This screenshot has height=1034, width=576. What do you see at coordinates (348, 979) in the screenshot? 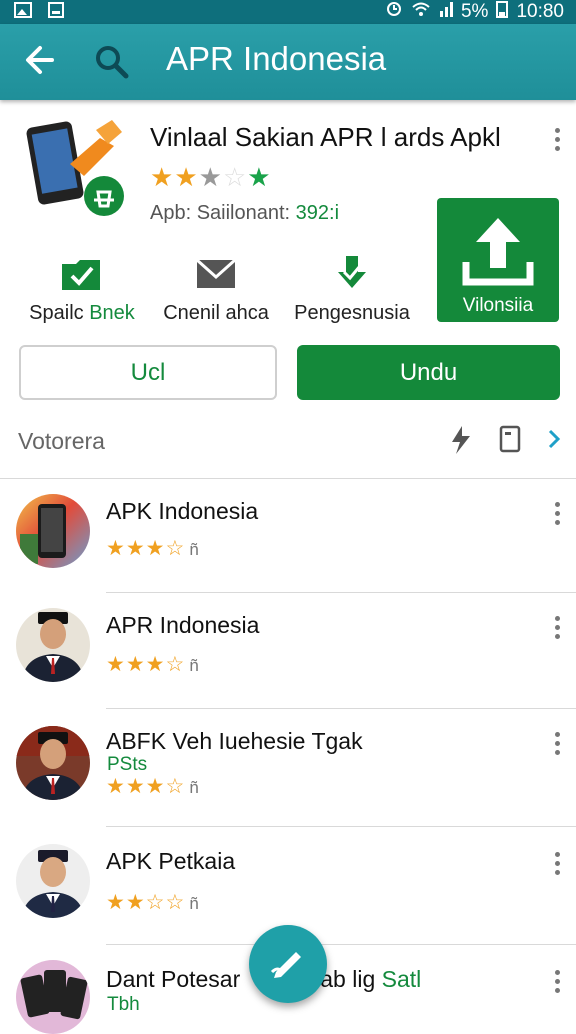
I see `list-item-title-part: ab lig` at bounding box center [348, 979].